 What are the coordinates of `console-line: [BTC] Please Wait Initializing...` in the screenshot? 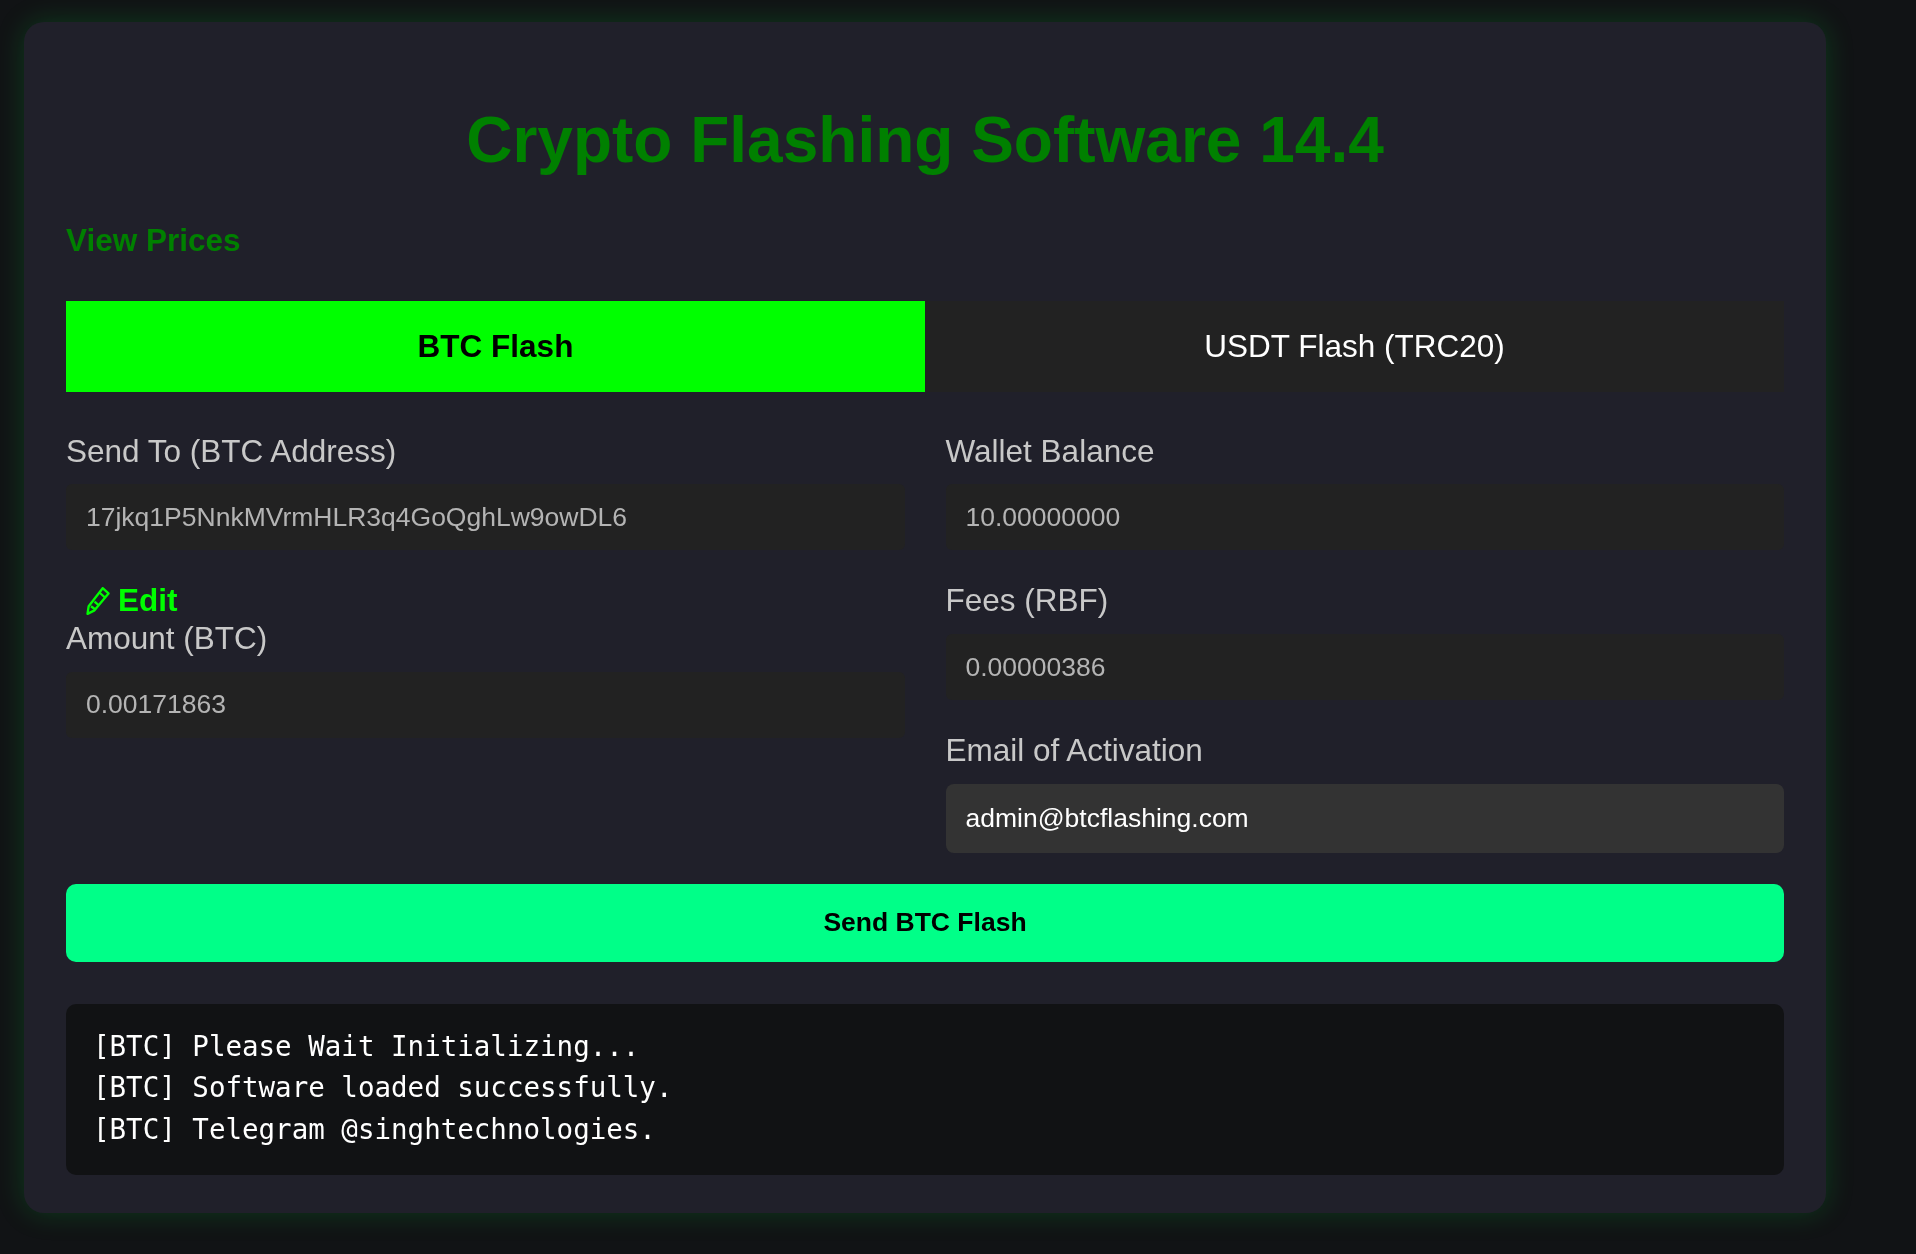 It's located at (367, 1046).